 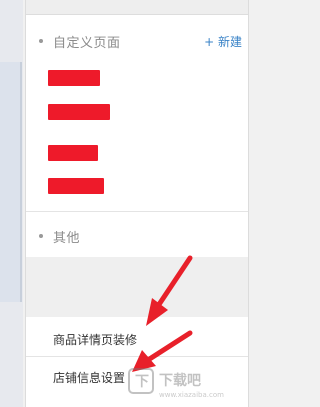 I want to click on menu-item-product-detail: 商品详情页装修, so click(x=137, y=340).